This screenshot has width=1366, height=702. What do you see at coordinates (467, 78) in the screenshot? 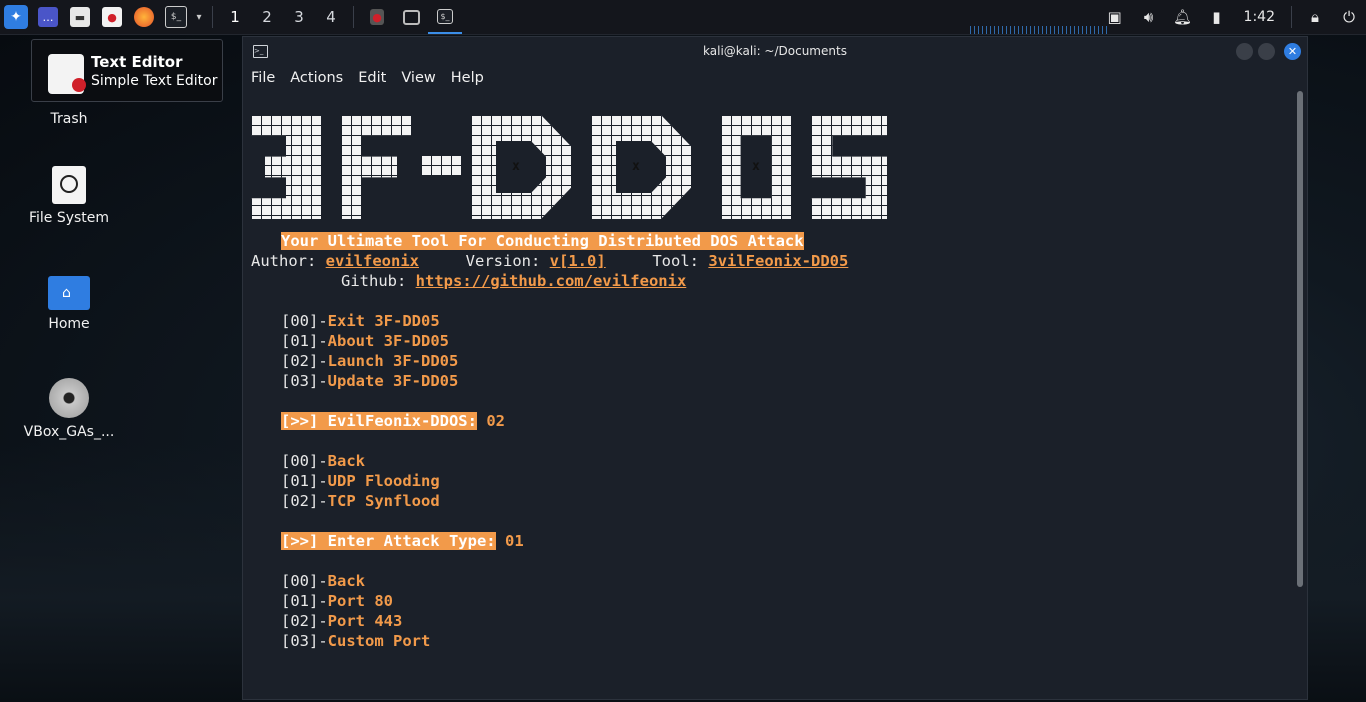
I see `menu-help: Help` at bounding box center [467, 78].